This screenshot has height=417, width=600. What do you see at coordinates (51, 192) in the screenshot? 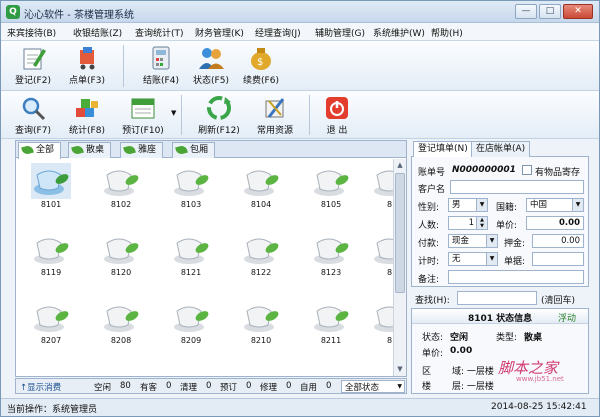
I see `table-item: 8101` at bounding box center [51, 192].